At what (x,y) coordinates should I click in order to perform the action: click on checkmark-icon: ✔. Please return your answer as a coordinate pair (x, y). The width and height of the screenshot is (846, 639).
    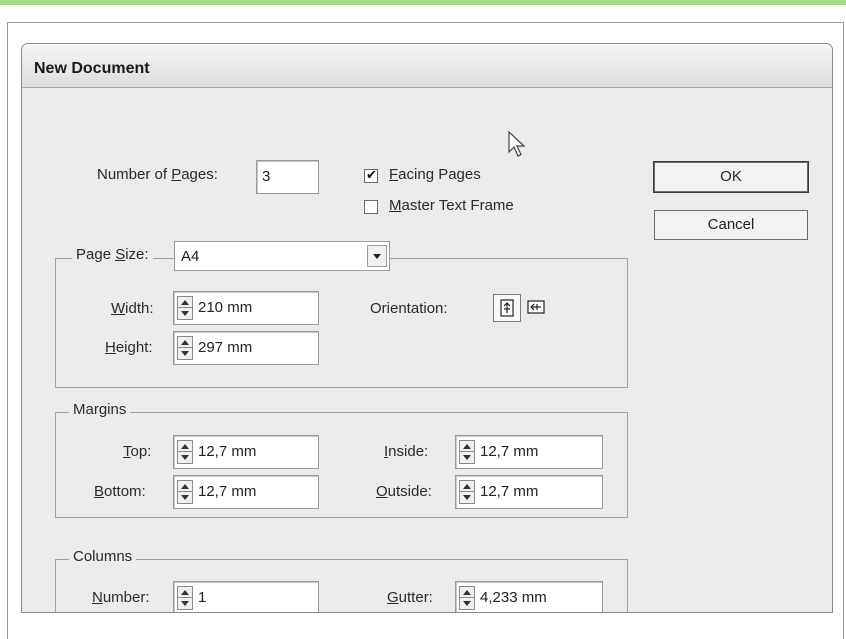
    Looking at the image, I should click on (371, 174).